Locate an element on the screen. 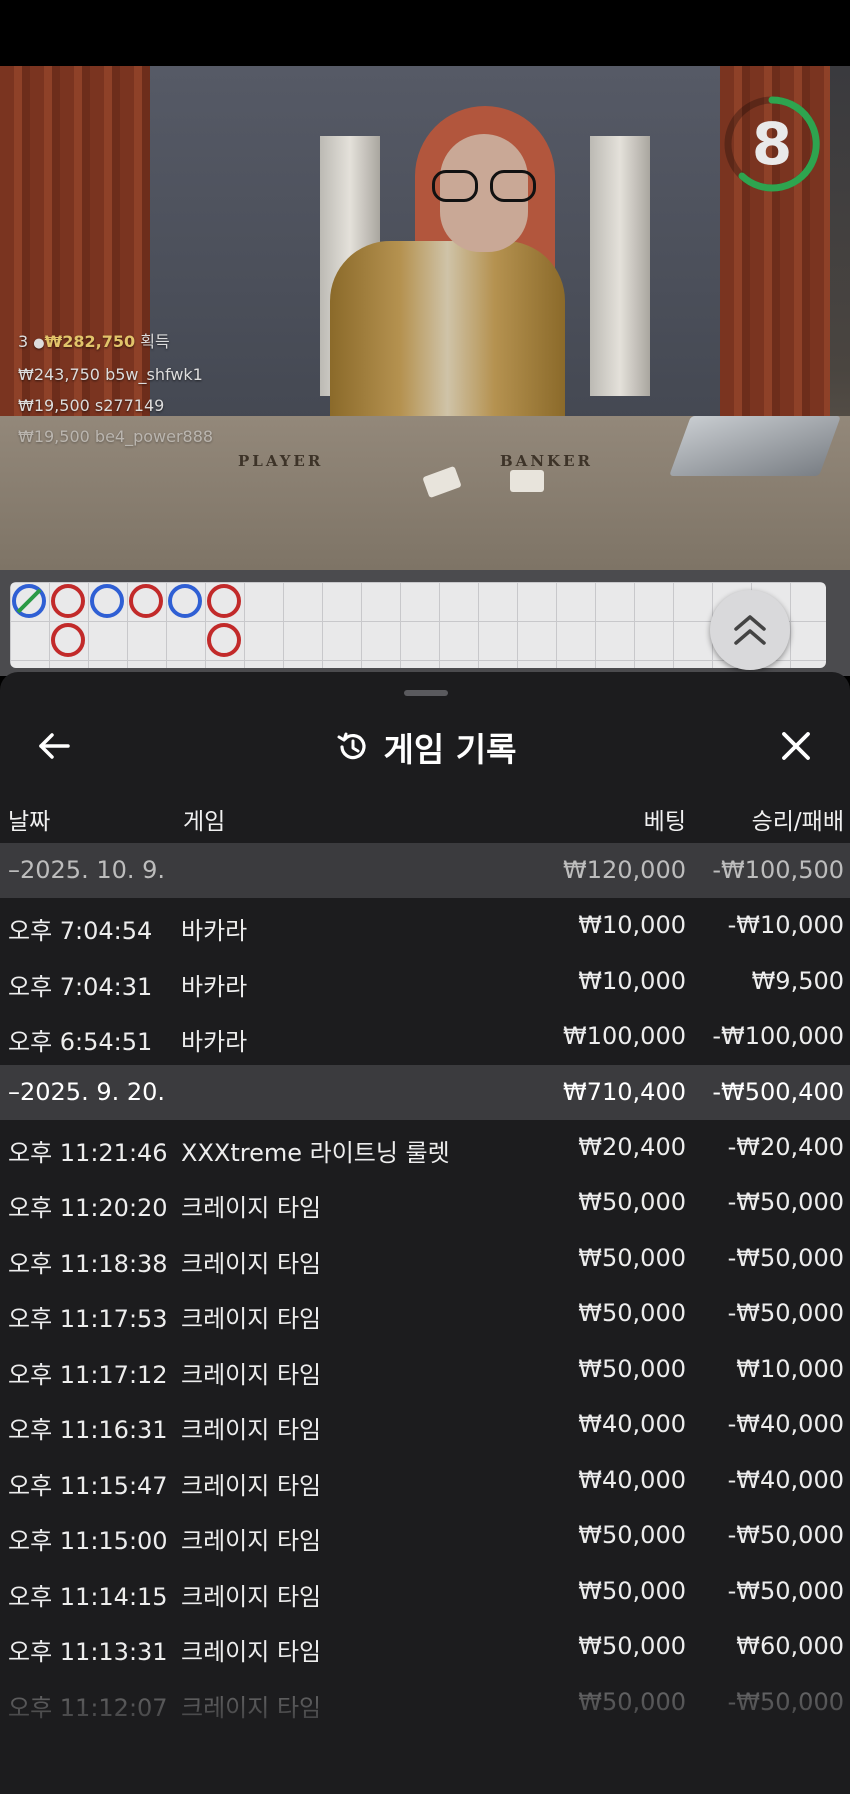 This screenshot has height=1794, width=850. row-result: -₩500,400 is located at coordinates (778, 1091).